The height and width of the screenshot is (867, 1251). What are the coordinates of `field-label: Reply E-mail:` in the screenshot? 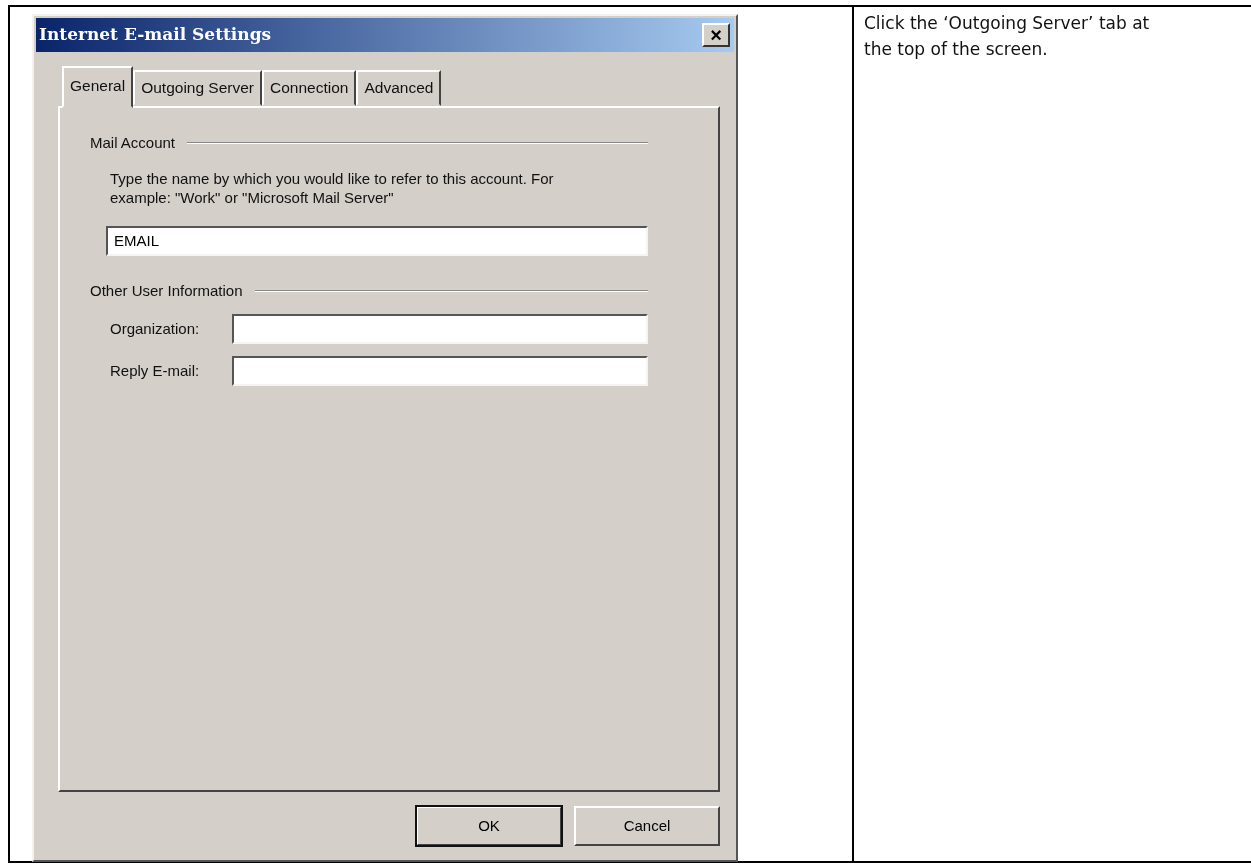 It's located at (155, 370).